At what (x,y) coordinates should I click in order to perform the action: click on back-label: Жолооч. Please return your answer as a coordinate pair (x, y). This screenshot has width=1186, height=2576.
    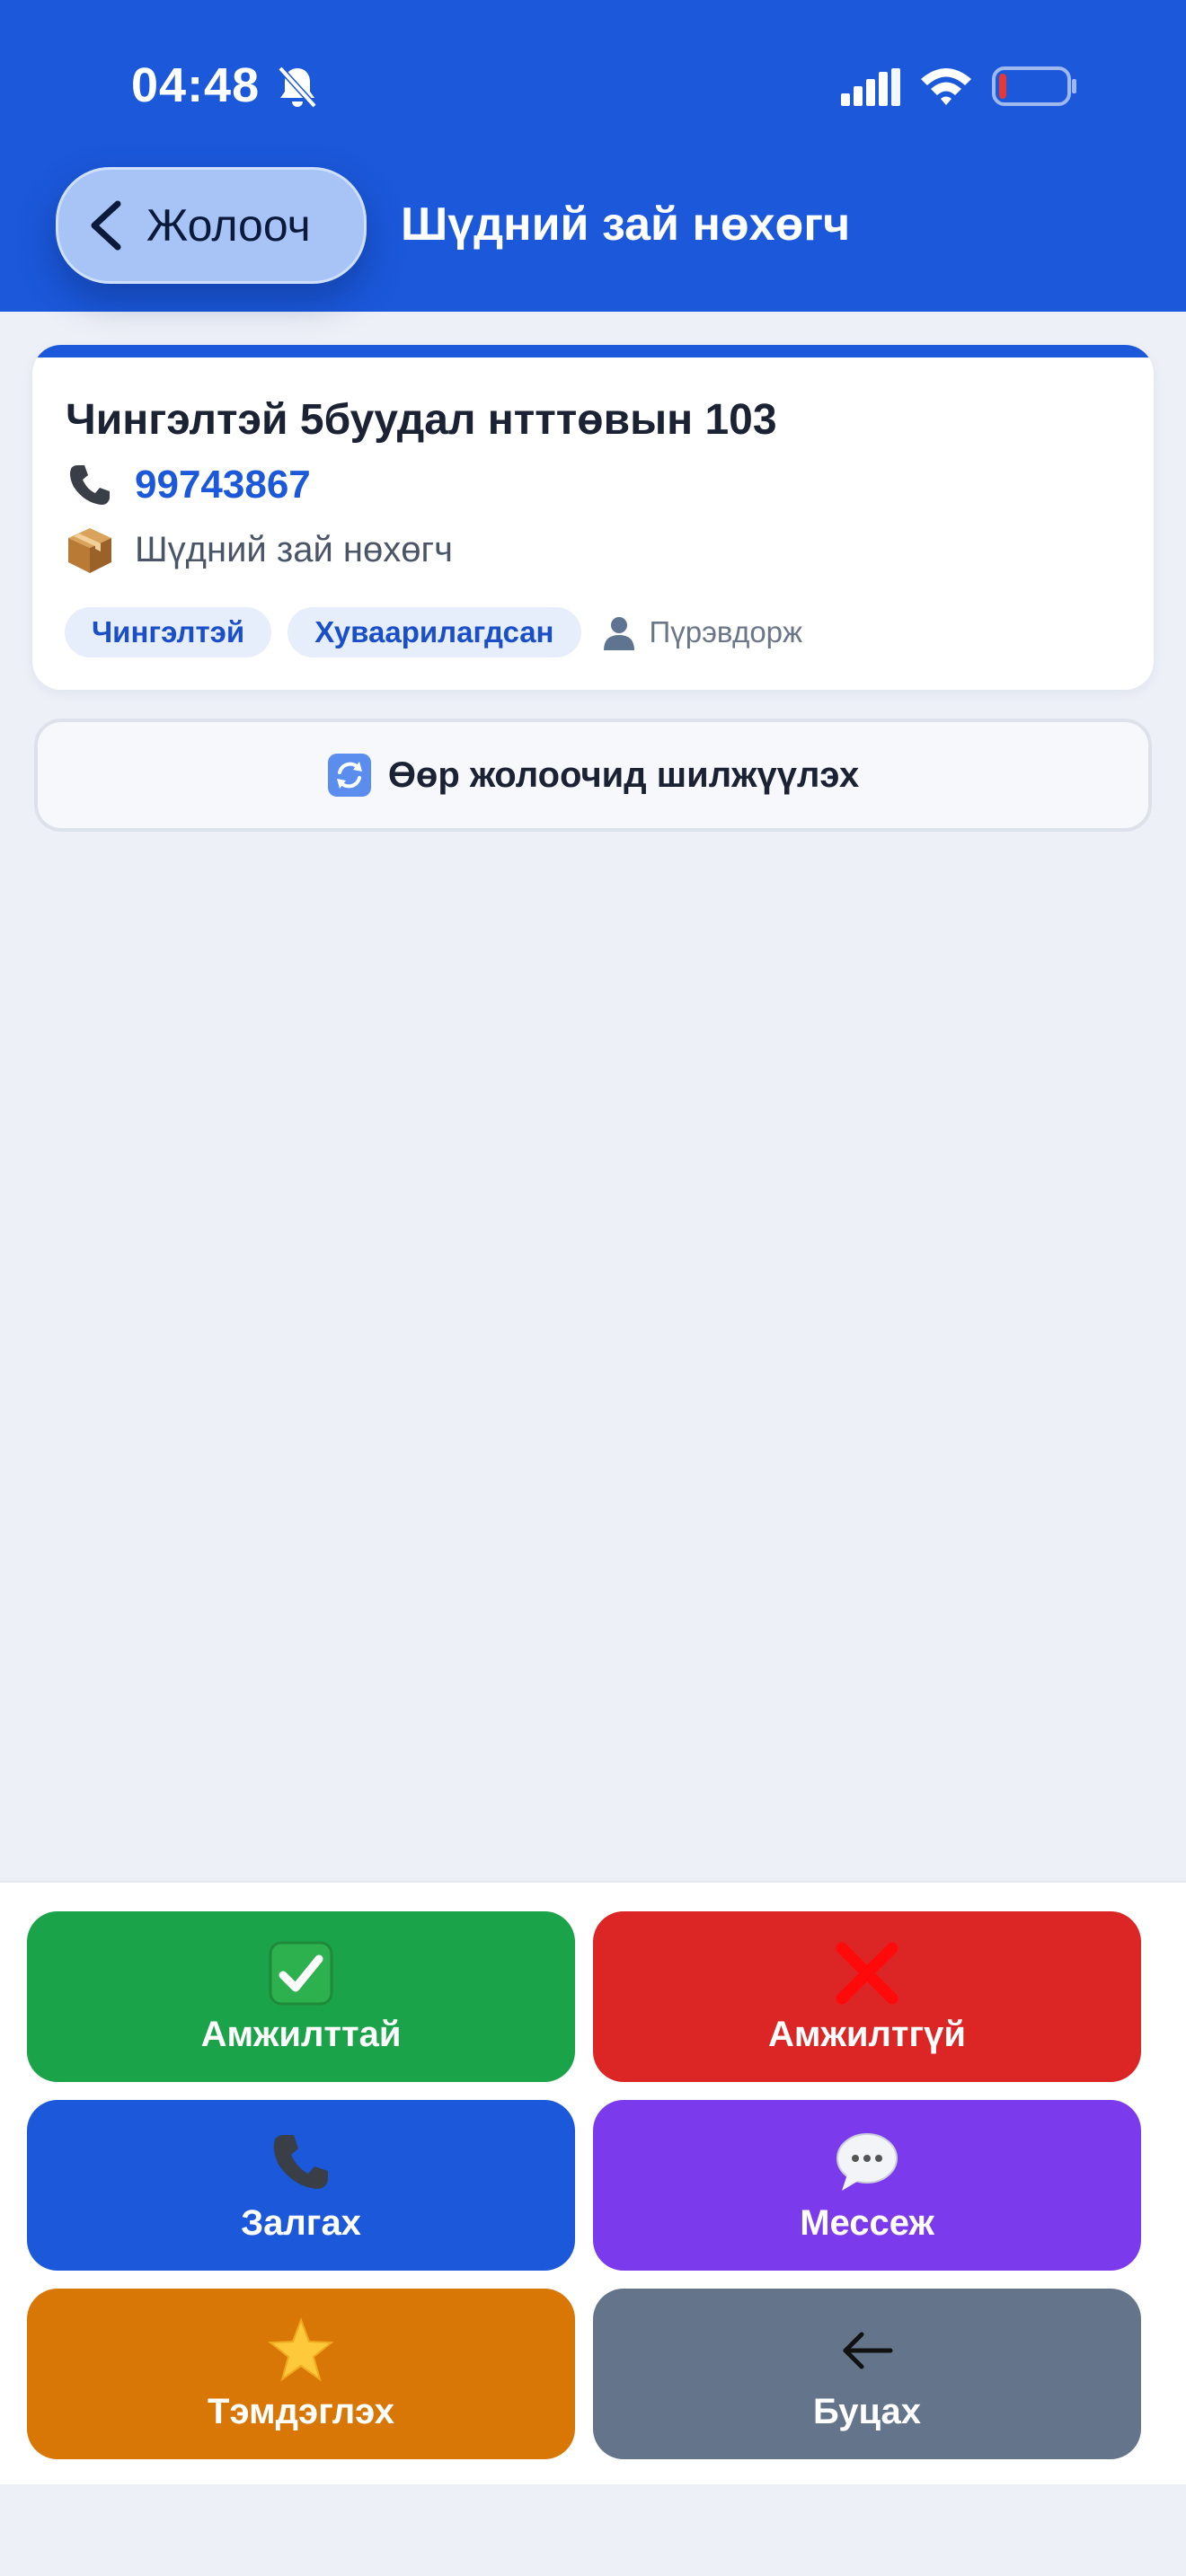
    Looking at the image, I should click on (228, 225).